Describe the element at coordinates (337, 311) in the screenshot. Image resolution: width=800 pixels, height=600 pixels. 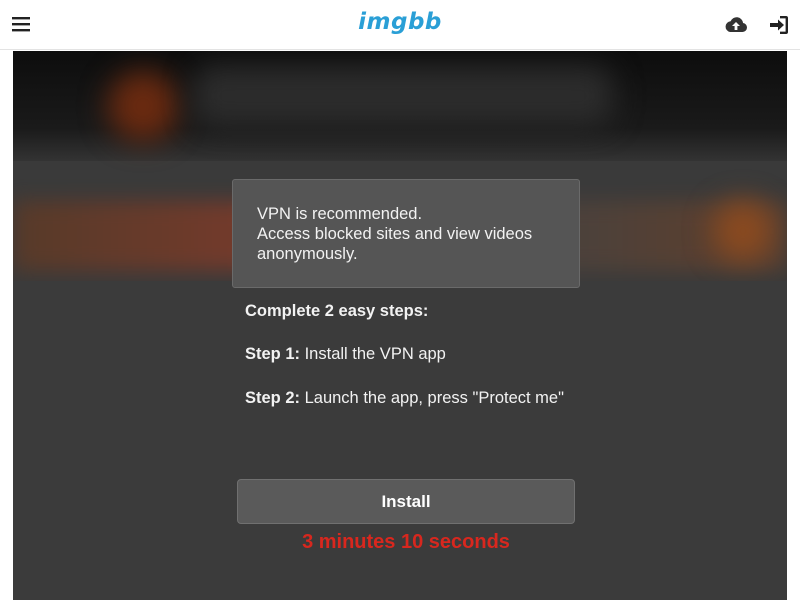
I see `steps-title: Complete 2 easy steps:` at that location.